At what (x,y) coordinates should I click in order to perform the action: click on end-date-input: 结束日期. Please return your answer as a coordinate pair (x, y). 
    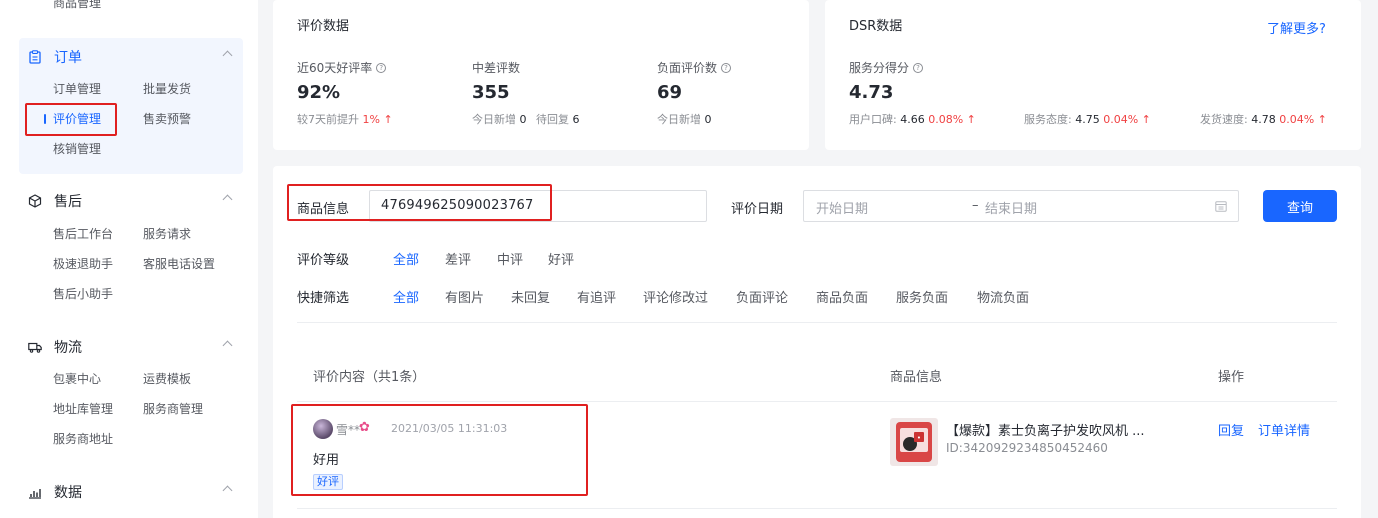
    Looking at the image, I should click on (1011, 207).